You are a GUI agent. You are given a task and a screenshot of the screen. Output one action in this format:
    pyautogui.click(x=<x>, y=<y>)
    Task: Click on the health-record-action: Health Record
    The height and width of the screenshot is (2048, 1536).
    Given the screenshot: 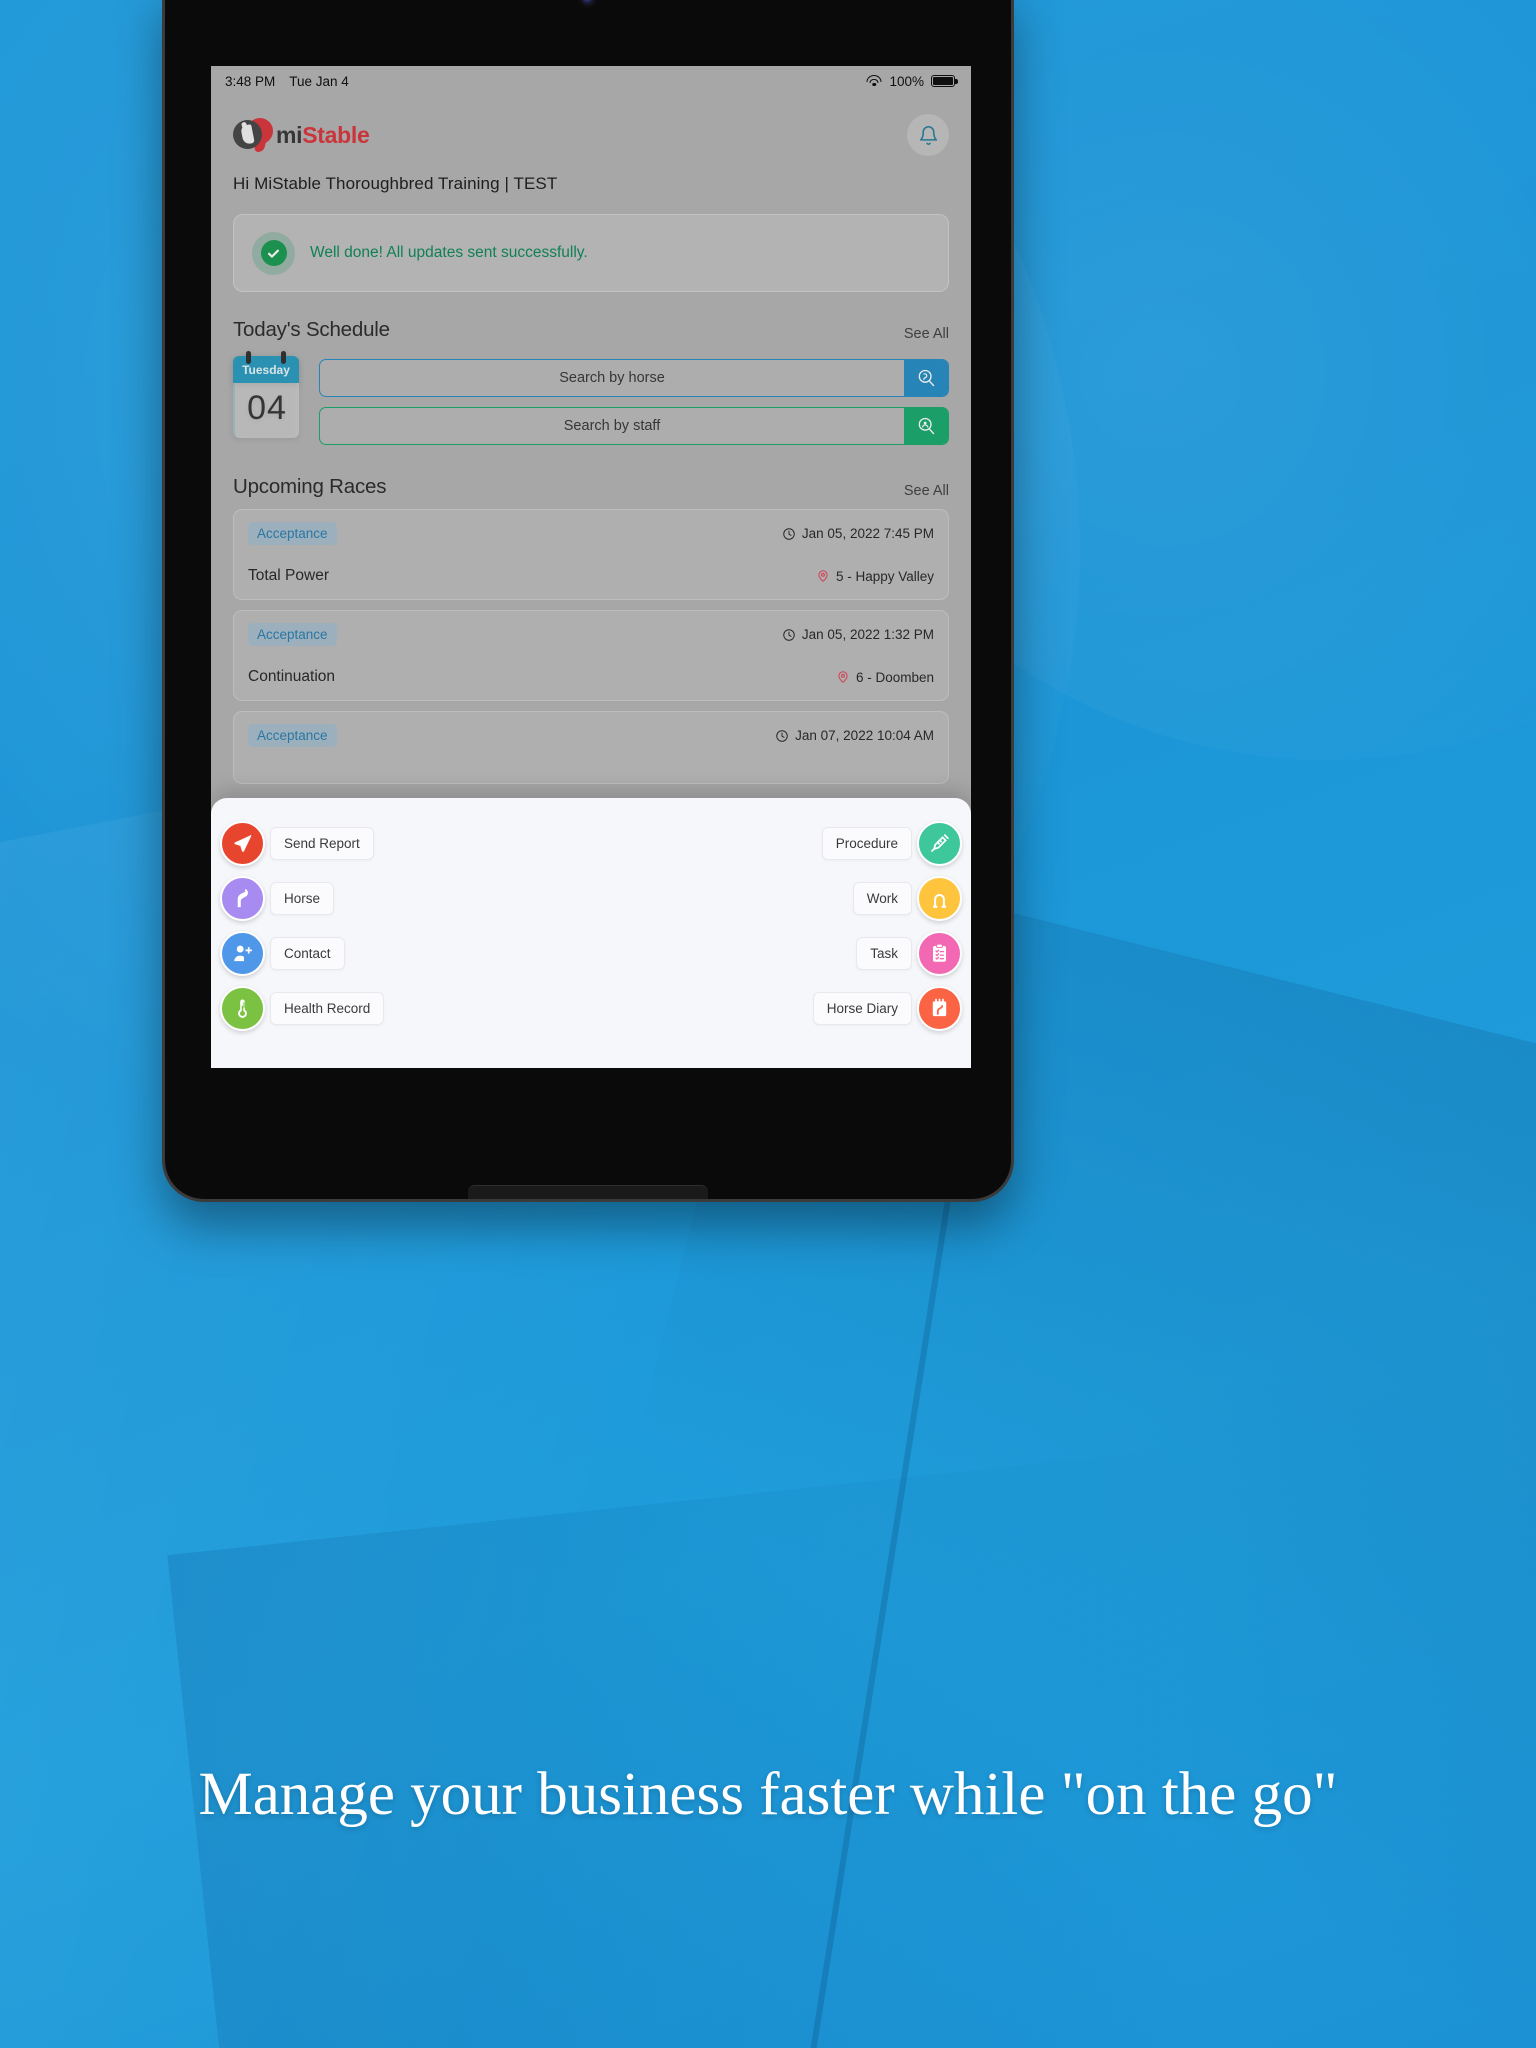 What is the action you would take?
    pyautogui.click(x=302, y=1008)
    